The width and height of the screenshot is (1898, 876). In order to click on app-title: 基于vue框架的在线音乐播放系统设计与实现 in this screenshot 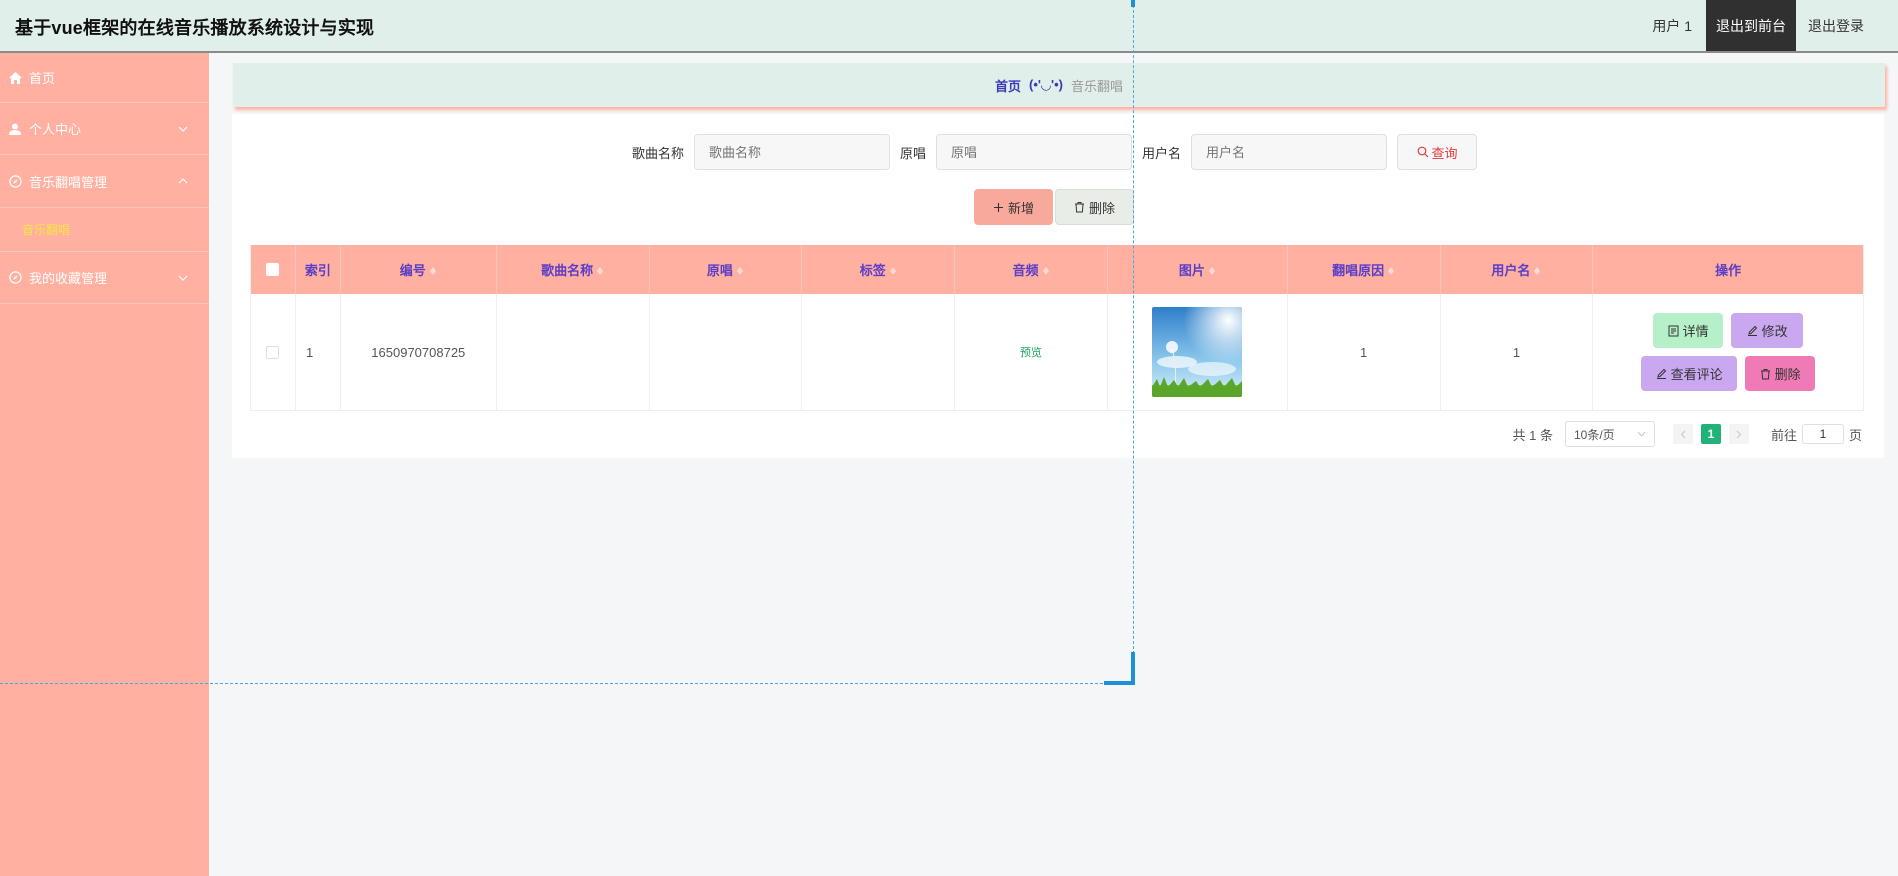, I will do `click(195, 28)`.